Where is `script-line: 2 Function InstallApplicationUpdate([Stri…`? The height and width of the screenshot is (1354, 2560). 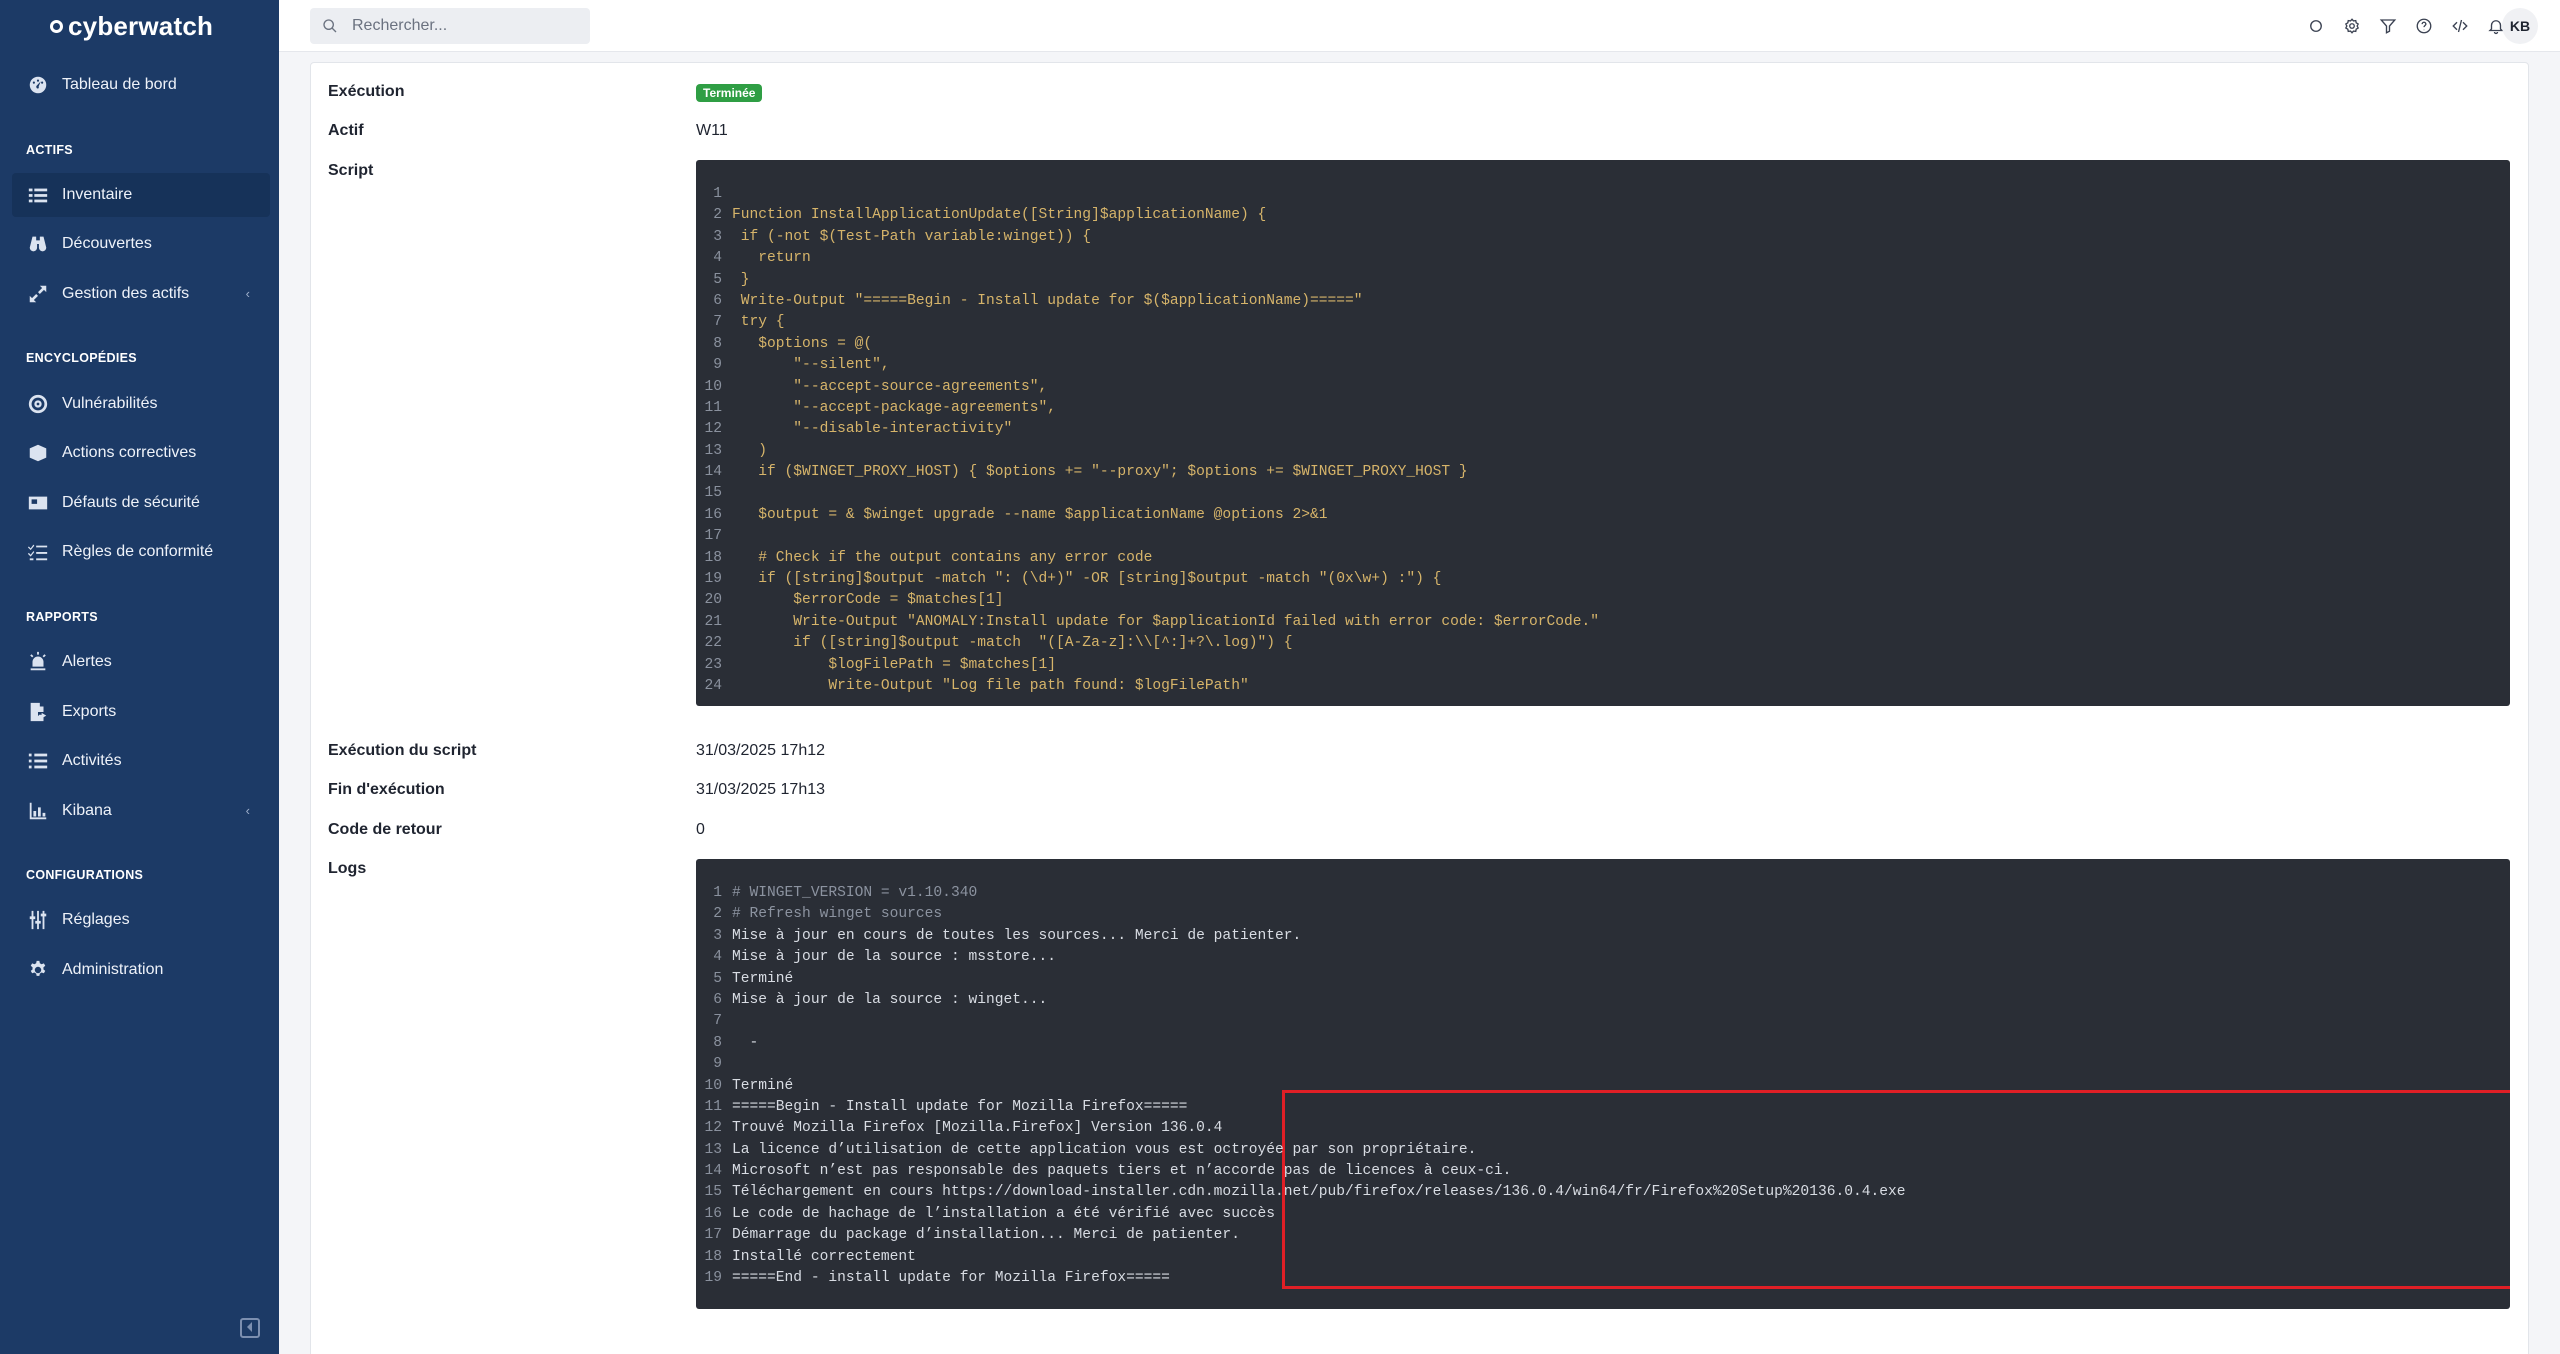 script-line: 2 Function InstallApplicationUpdate([Stri… is located at coordinates (1603, 215).